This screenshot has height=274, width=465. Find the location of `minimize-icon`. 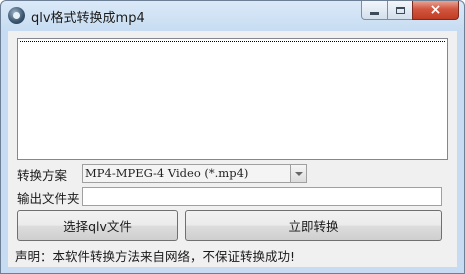

minimize-icon is located at coordinates (374, 13).